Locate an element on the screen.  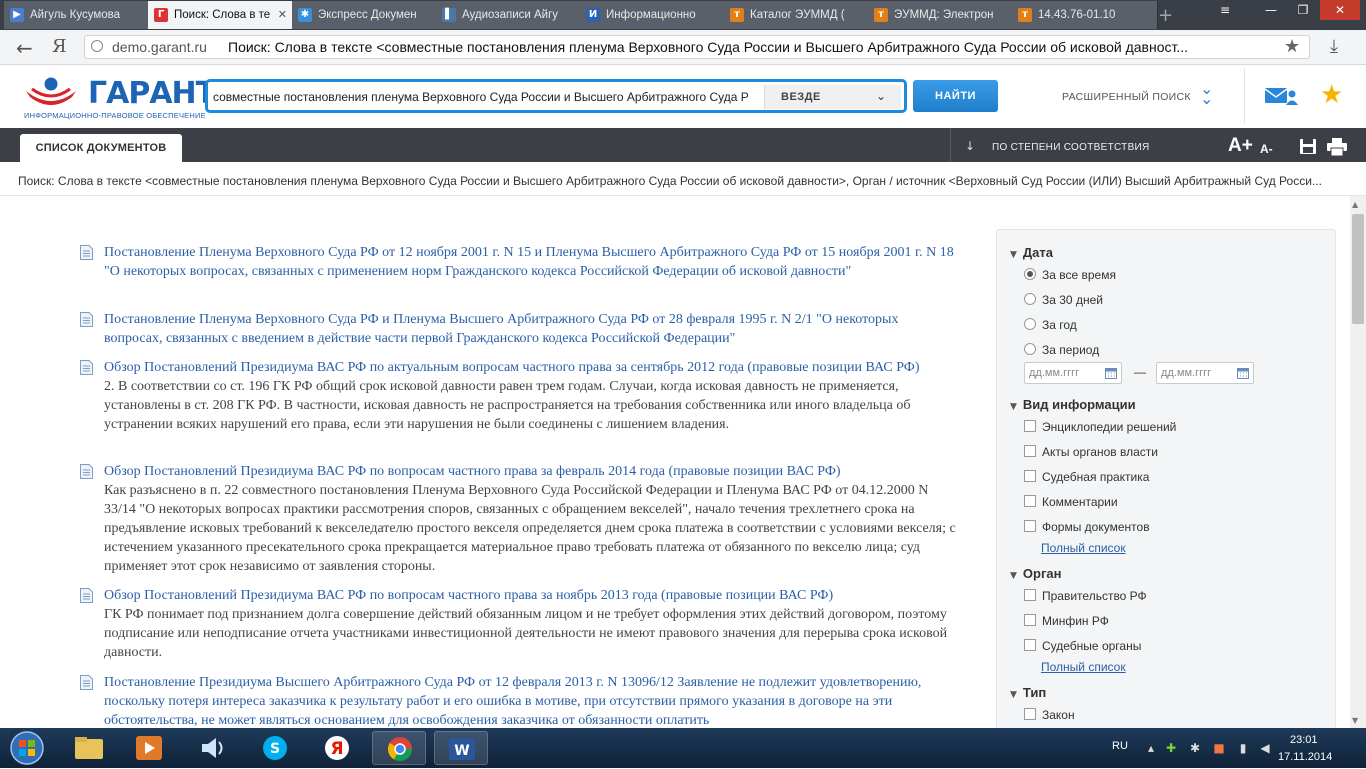
browser-tab: ✱ Экспресс Докумен is located at coordinates (365, 15).